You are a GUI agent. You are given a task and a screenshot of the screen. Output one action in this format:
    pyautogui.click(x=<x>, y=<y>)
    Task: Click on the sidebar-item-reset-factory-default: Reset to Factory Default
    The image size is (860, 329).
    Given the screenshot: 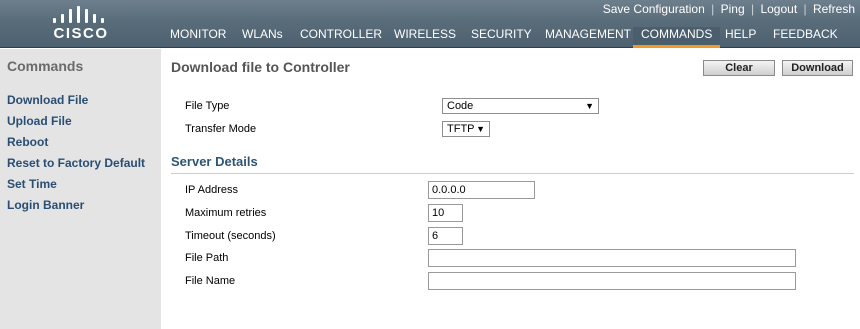 What is the action you would take?
    pyautogui.click(x=76, y=166)
    